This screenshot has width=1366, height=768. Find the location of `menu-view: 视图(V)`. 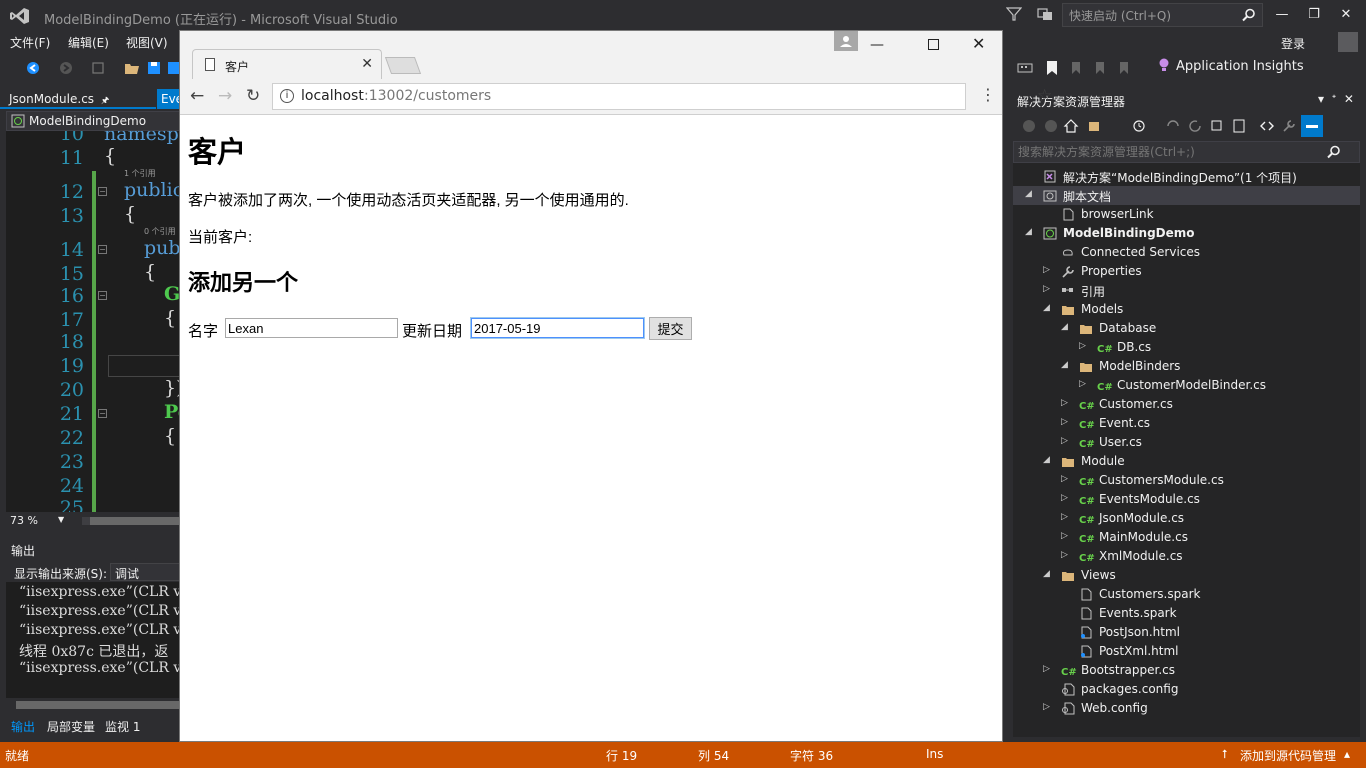

menu-view: 视图(V) is located at coordinates (147, 42).